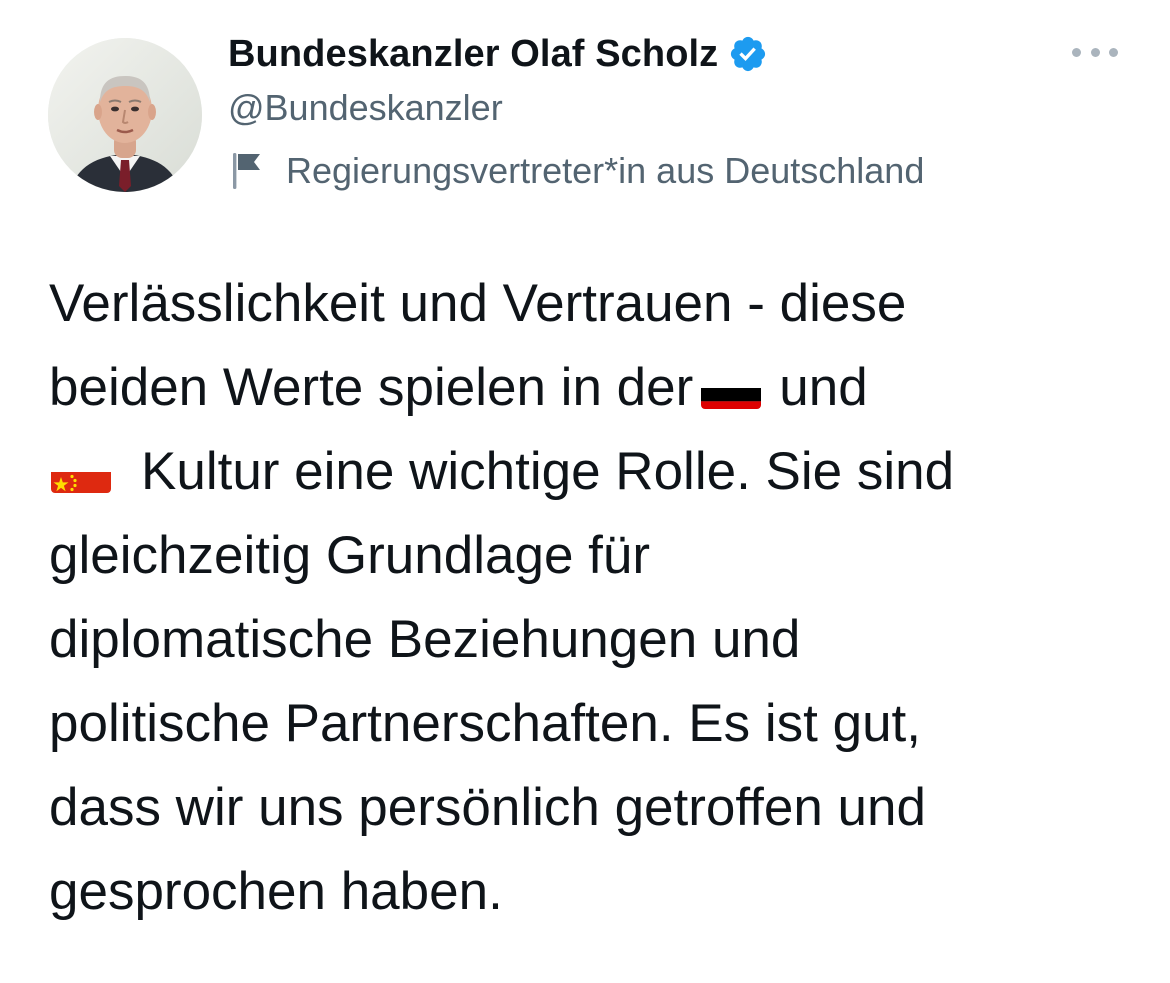 The width and height of the screenshot is (1170, 983). I want to click on tweet-text-segment: gesprochen haben., so click(276, 891).